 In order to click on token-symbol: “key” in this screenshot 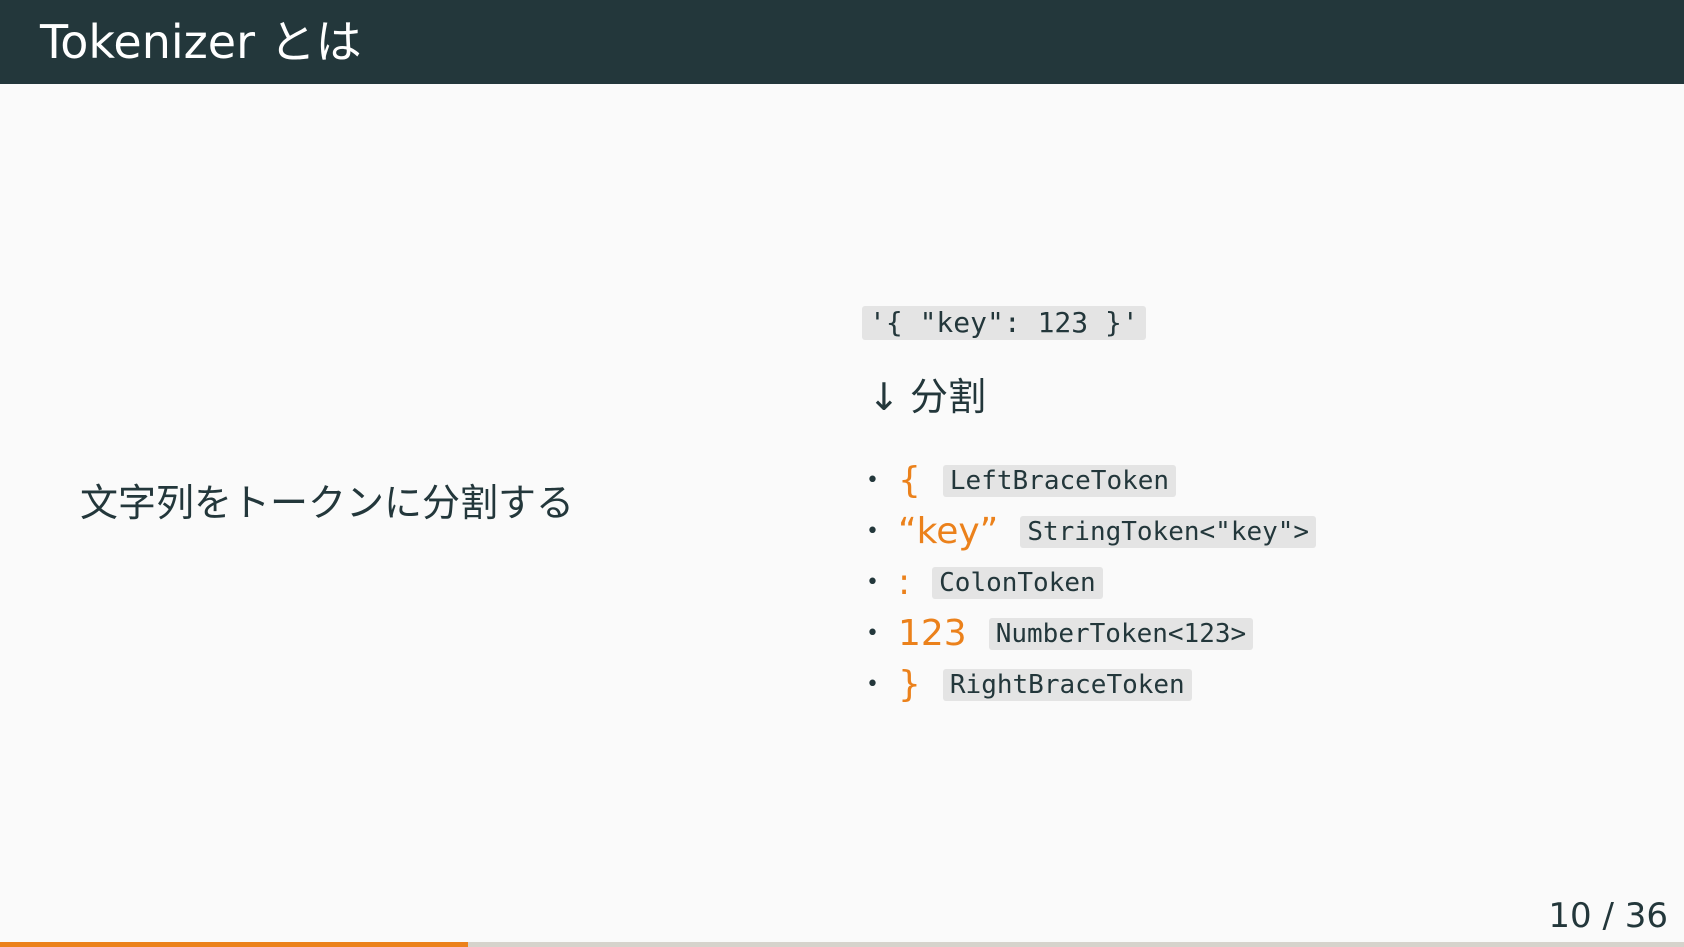, I will do `click(948, 531)`.